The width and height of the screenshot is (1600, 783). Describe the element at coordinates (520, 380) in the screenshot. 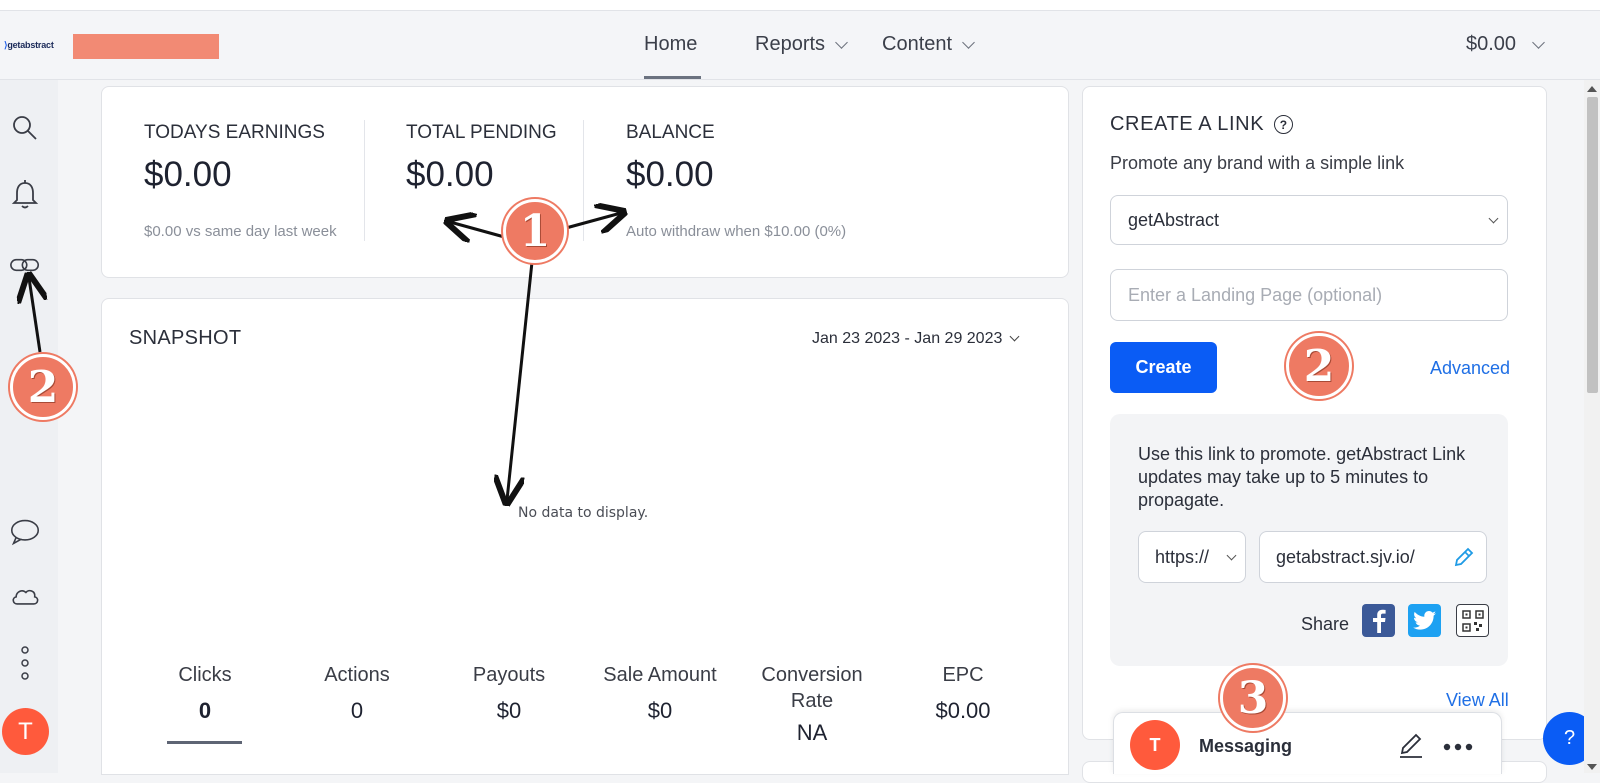

I see `arrow-to-chart` at that location.